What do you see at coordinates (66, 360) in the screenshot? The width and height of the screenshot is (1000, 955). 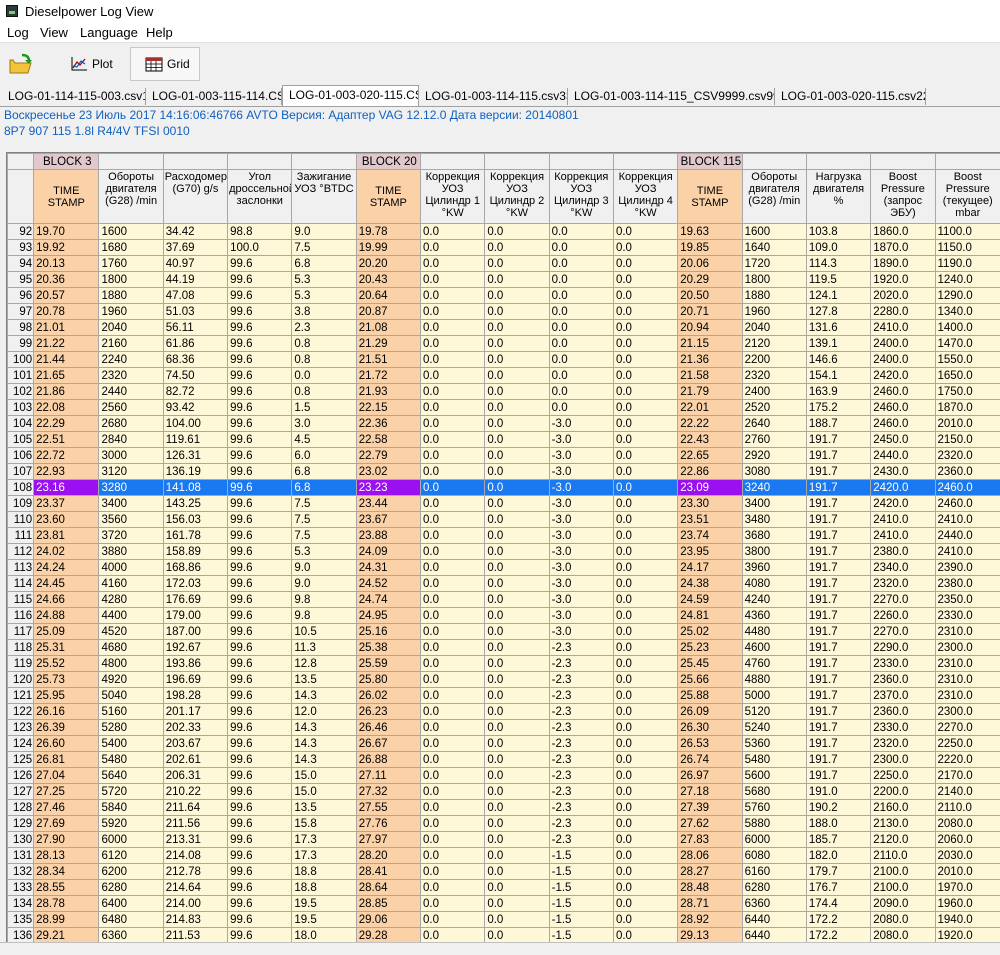 I see `grid-cell: 21.44` at bounding box center [66, 360].